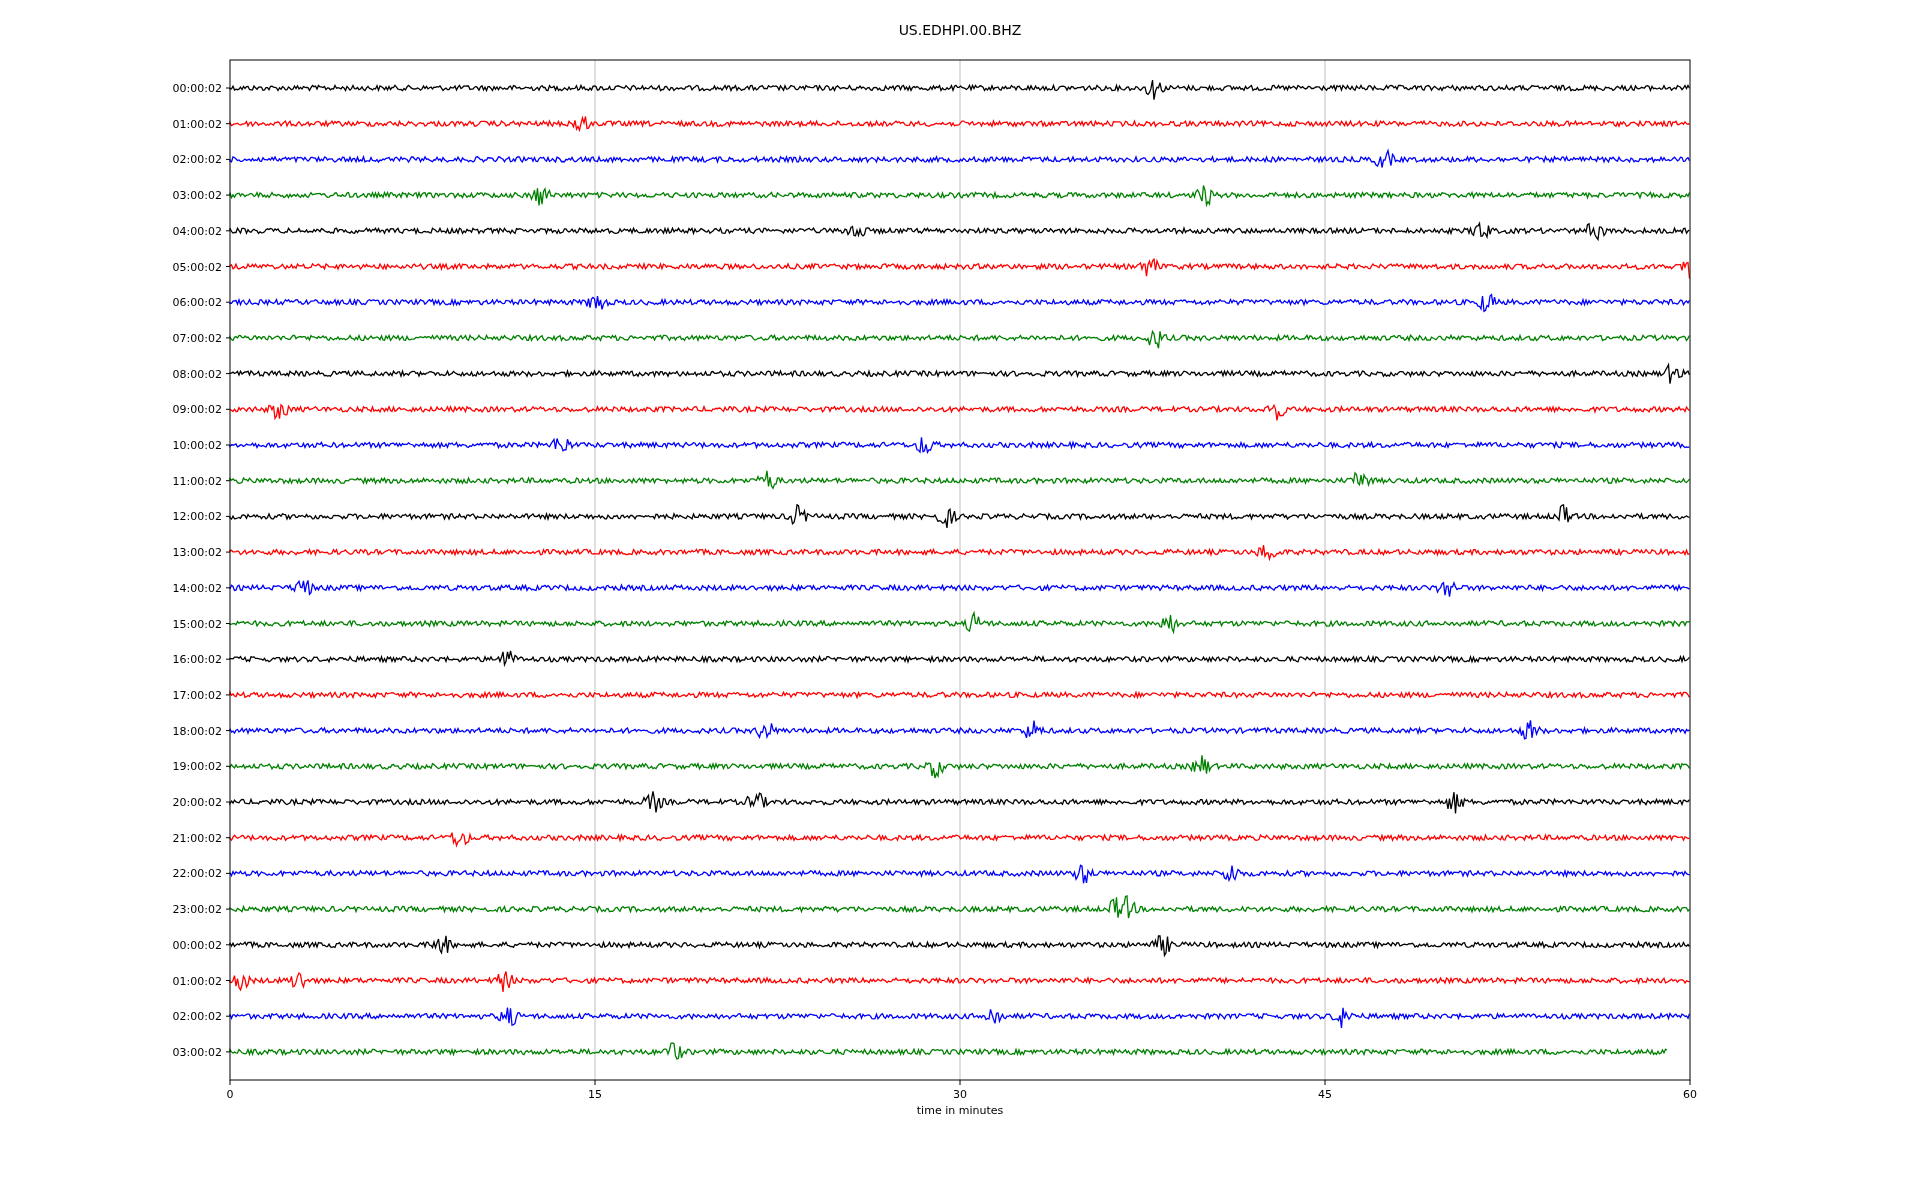  Describe the element at coordinates (197, 624) in the screenshot. I see `row-time-label: 15:00:02` at that location.